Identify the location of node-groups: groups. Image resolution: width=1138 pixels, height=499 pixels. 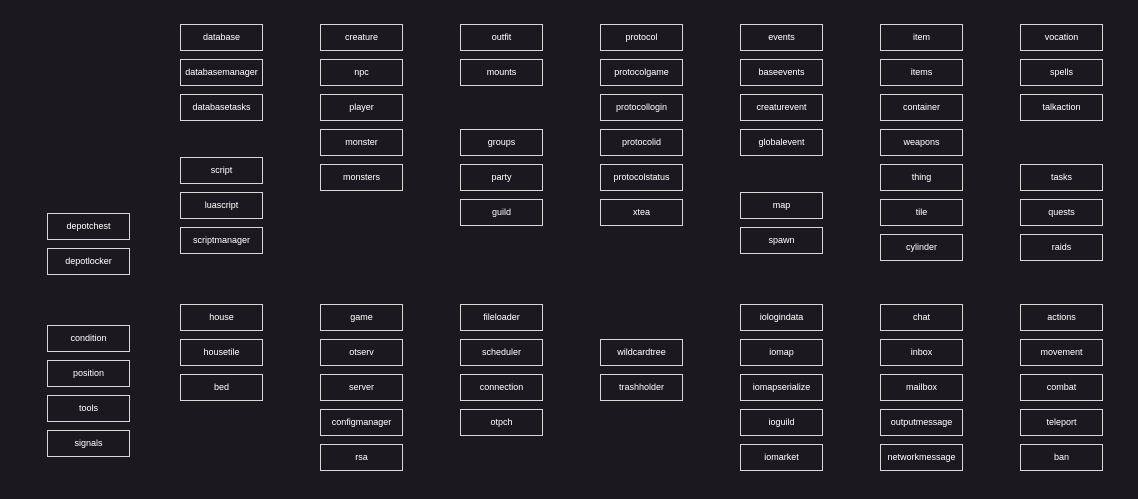
(501, 142).